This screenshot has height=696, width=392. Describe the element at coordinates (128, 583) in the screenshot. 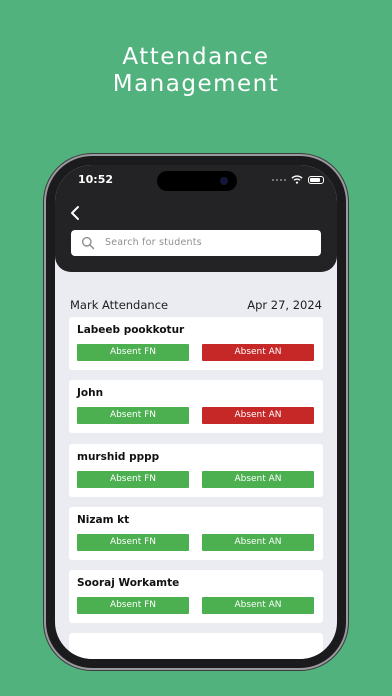

I see `student-name: Sooraj Workamte` at that location.